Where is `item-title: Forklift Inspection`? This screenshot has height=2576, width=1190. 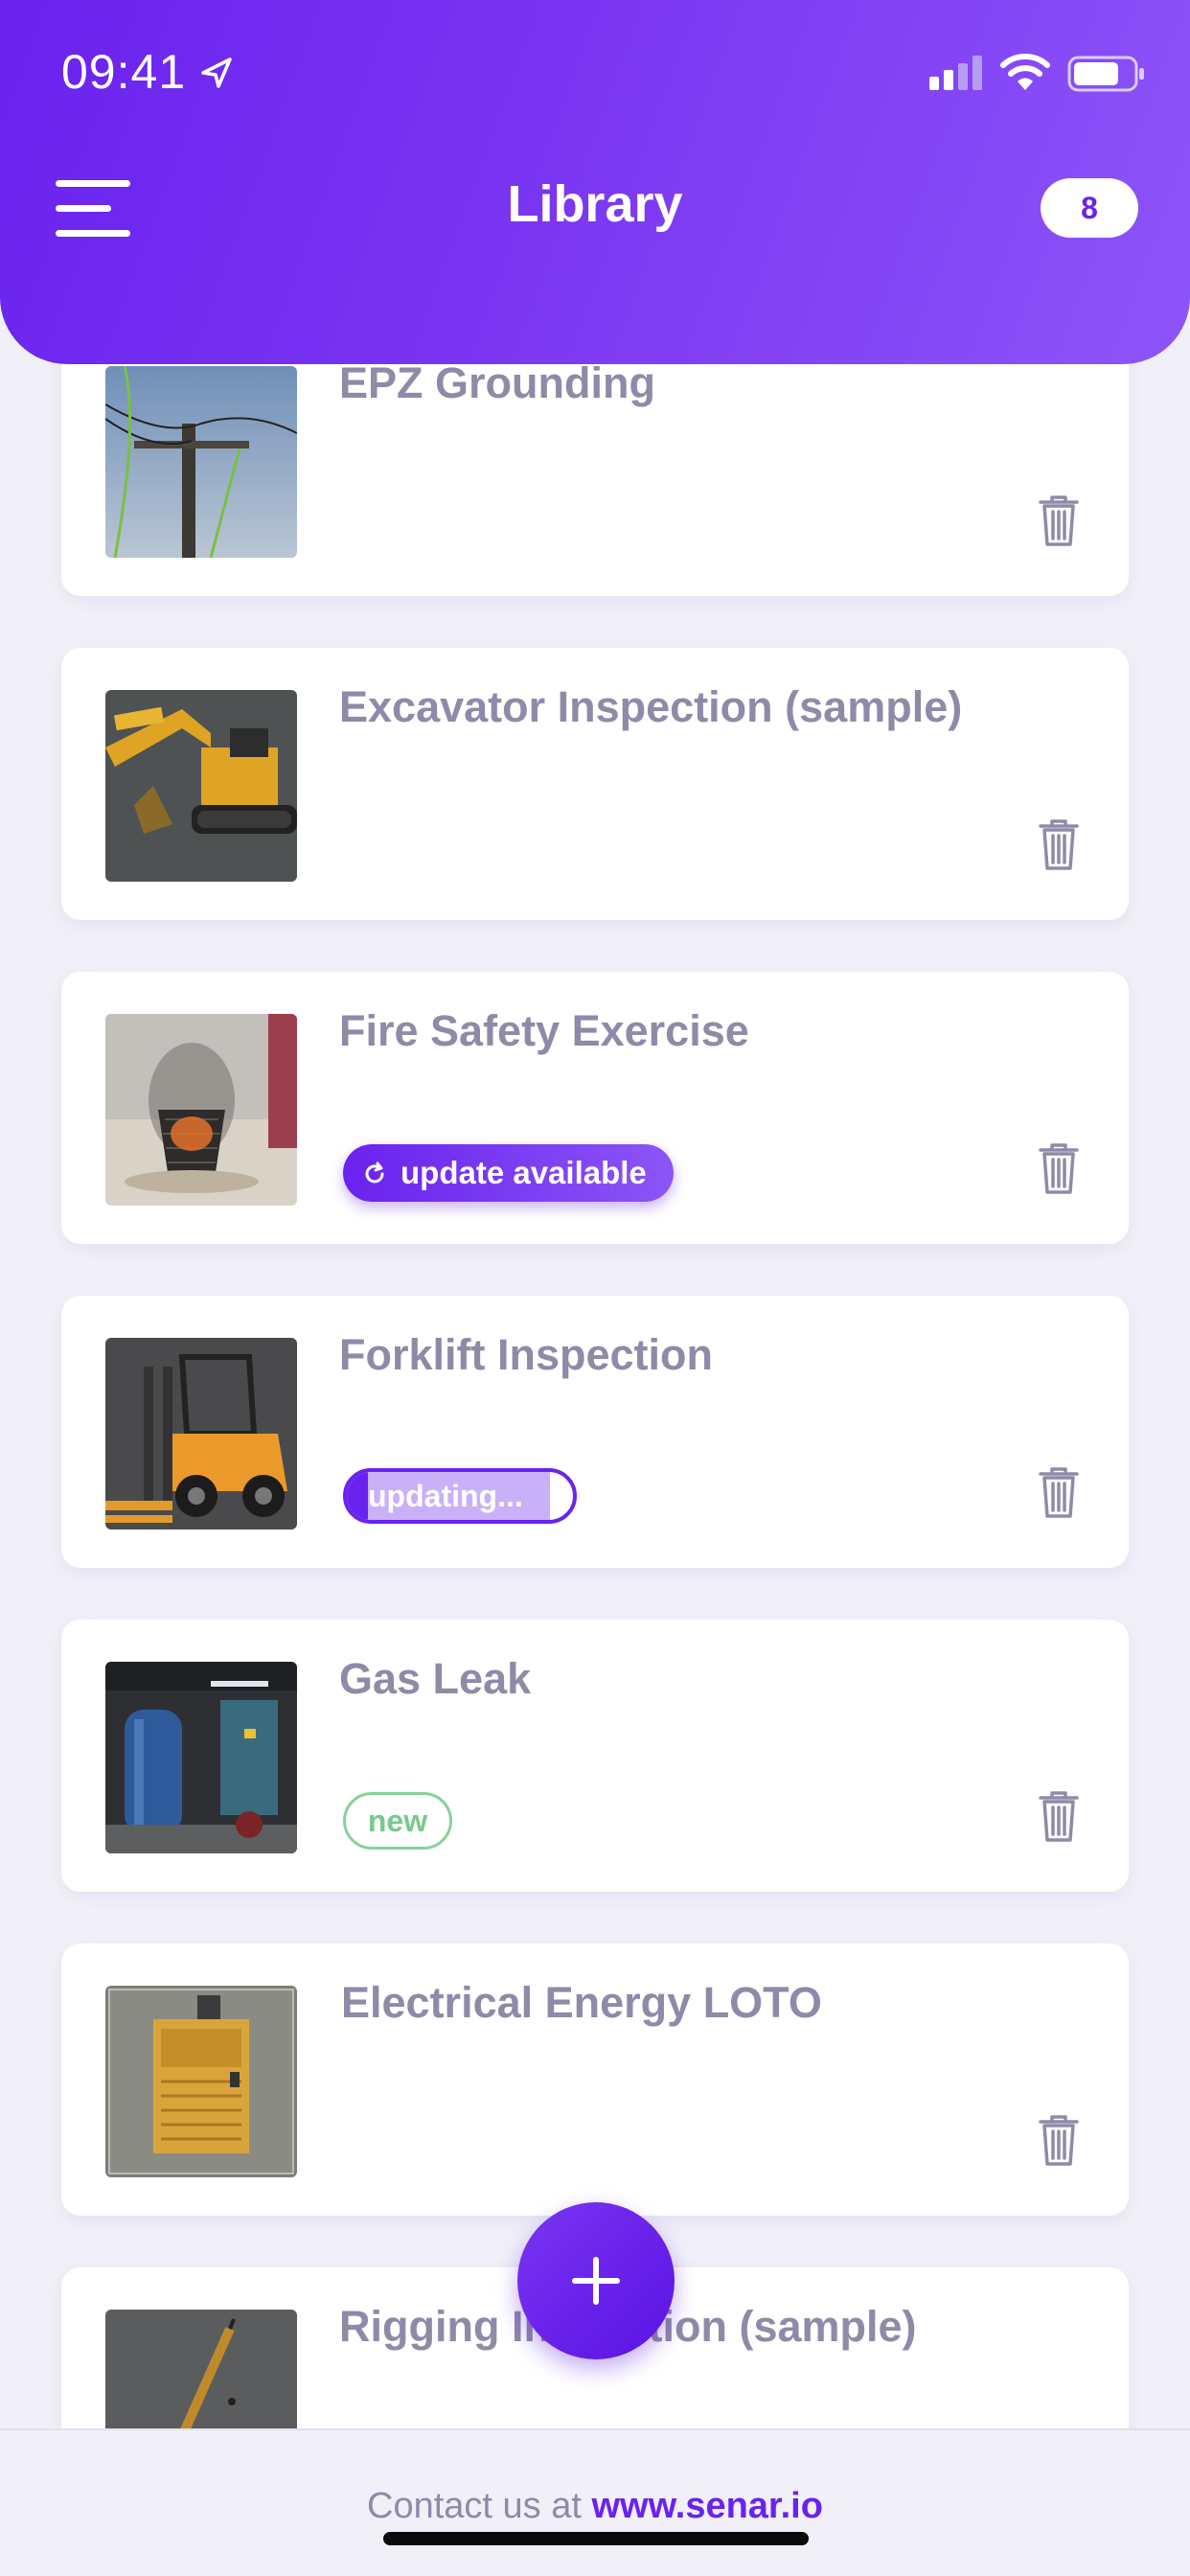
item-title: Forklift Inspection is located at coordinates (527, 1354).